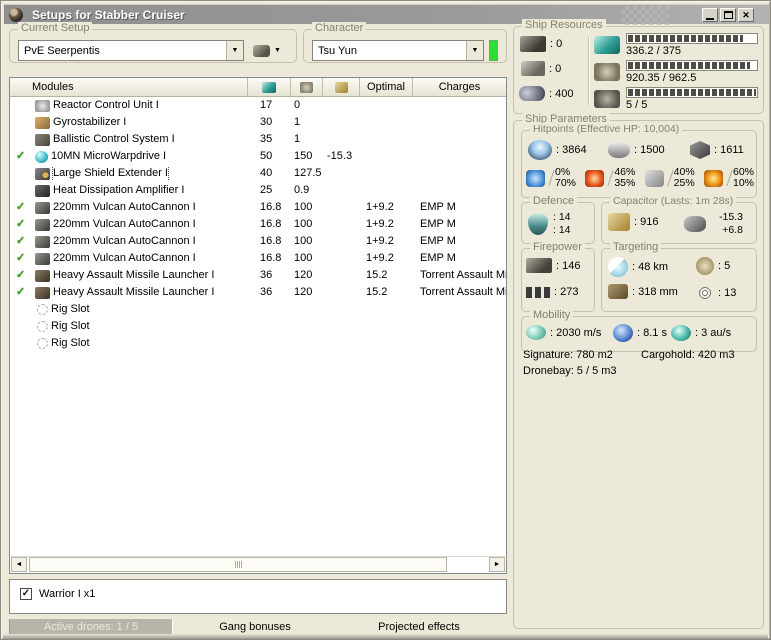 This screenshot has width=771, height=640. I want to click on gyro-module-icon, so click(42, 122).